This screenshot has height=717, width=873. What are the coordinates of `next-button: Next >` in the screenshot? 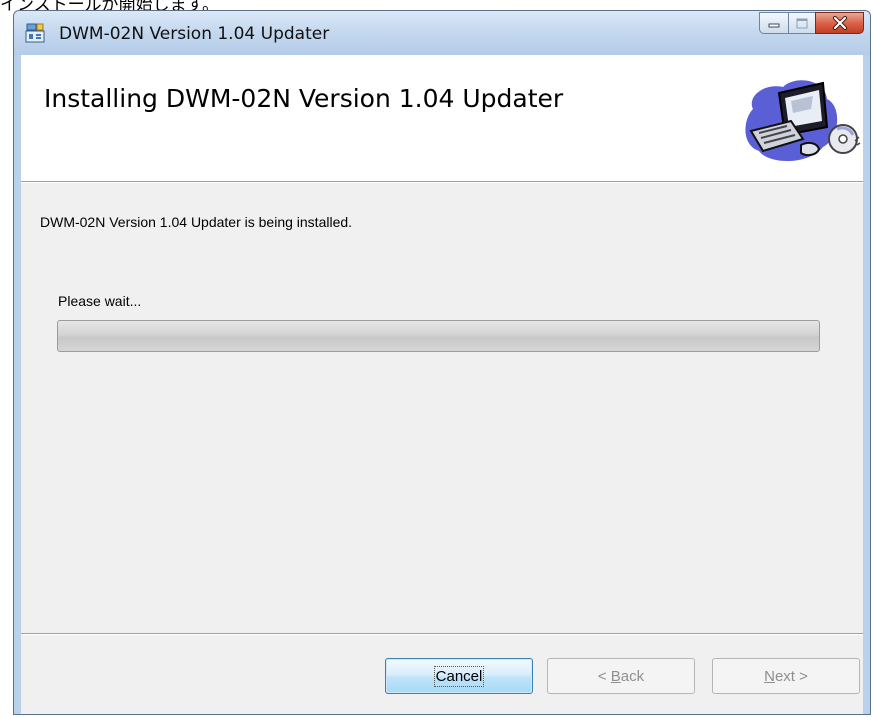 It's located at (786, 676).